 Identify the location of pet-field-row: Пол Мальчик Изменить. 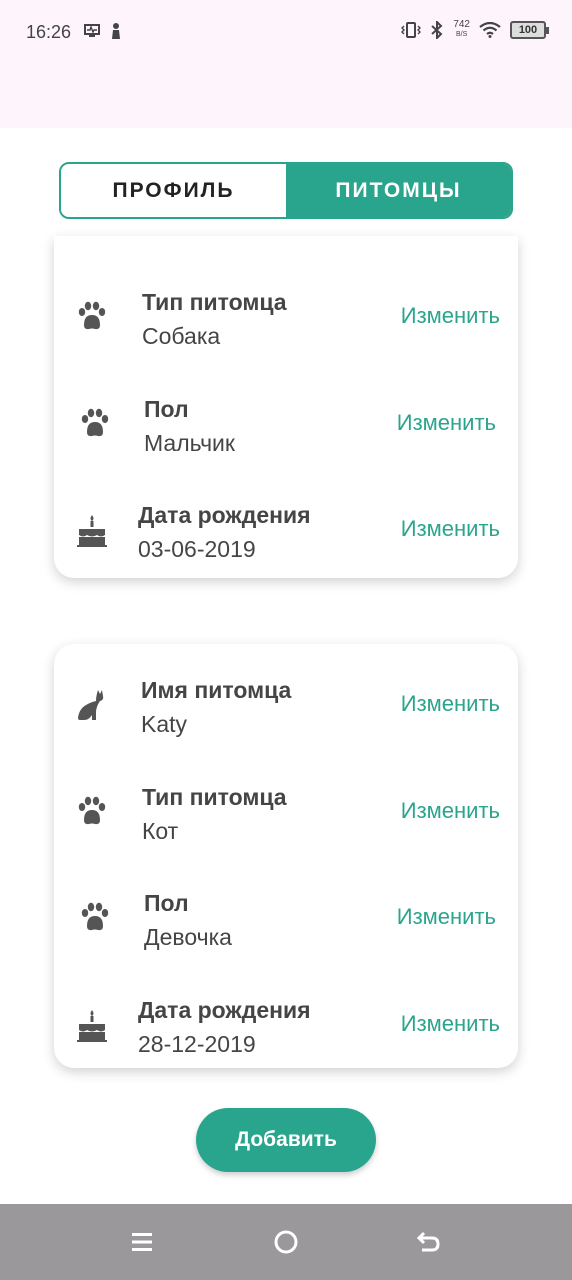
(286, 426).